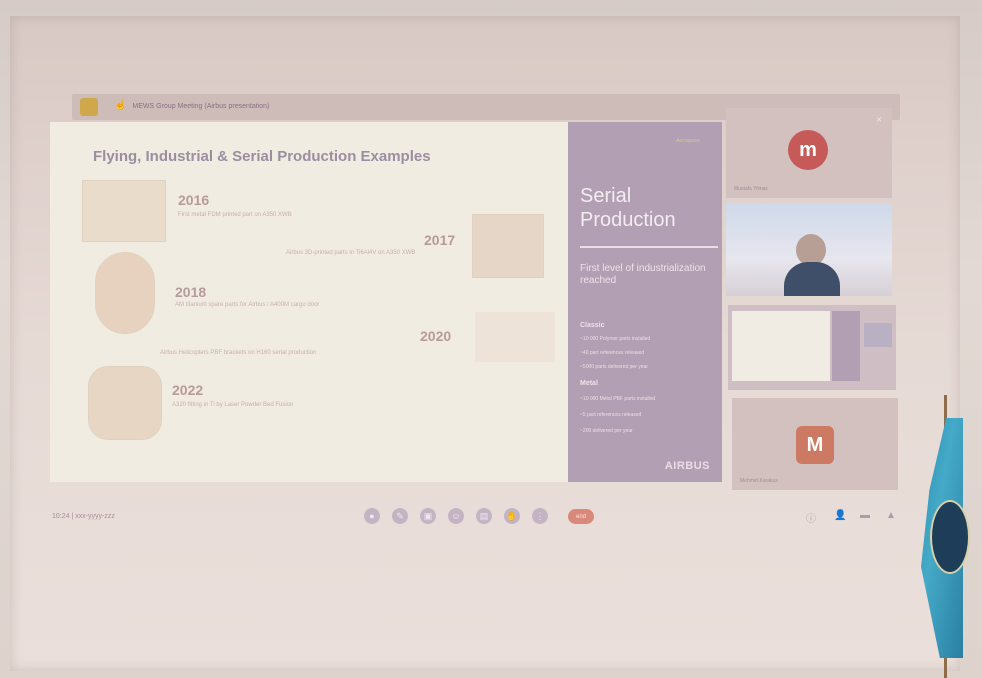 The width and height of the screenshot is (982, 678). What do you see at coordinates (235, 215) in the screenshot?
I see `desc-2016: First metal FDM printed part on A350 XWB` at bounding box center [235, 215].